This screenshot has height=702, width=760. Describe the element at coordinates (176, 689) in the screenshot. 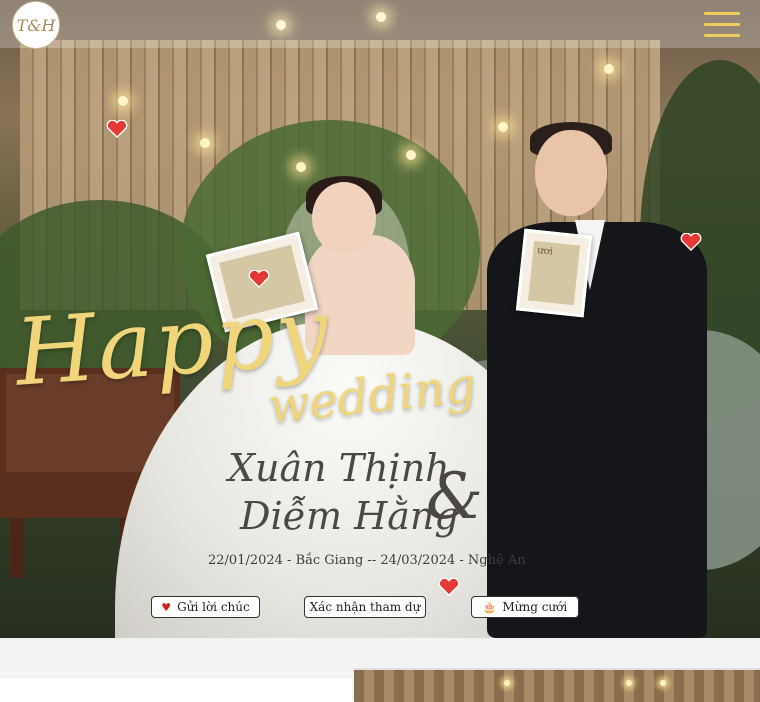

I see `section-divider` at that location.